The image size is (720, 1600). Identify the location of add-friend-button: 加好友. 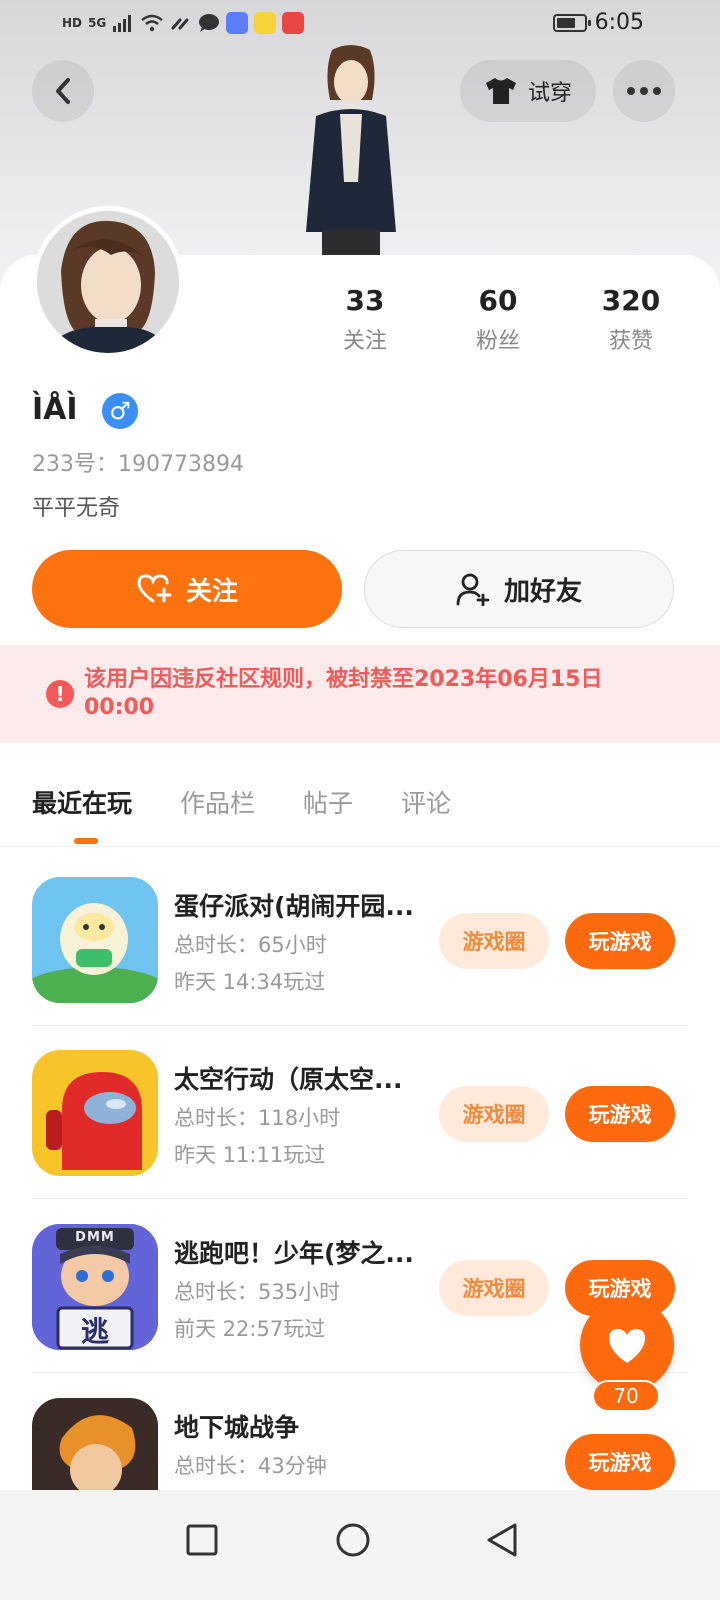
(519, 589).